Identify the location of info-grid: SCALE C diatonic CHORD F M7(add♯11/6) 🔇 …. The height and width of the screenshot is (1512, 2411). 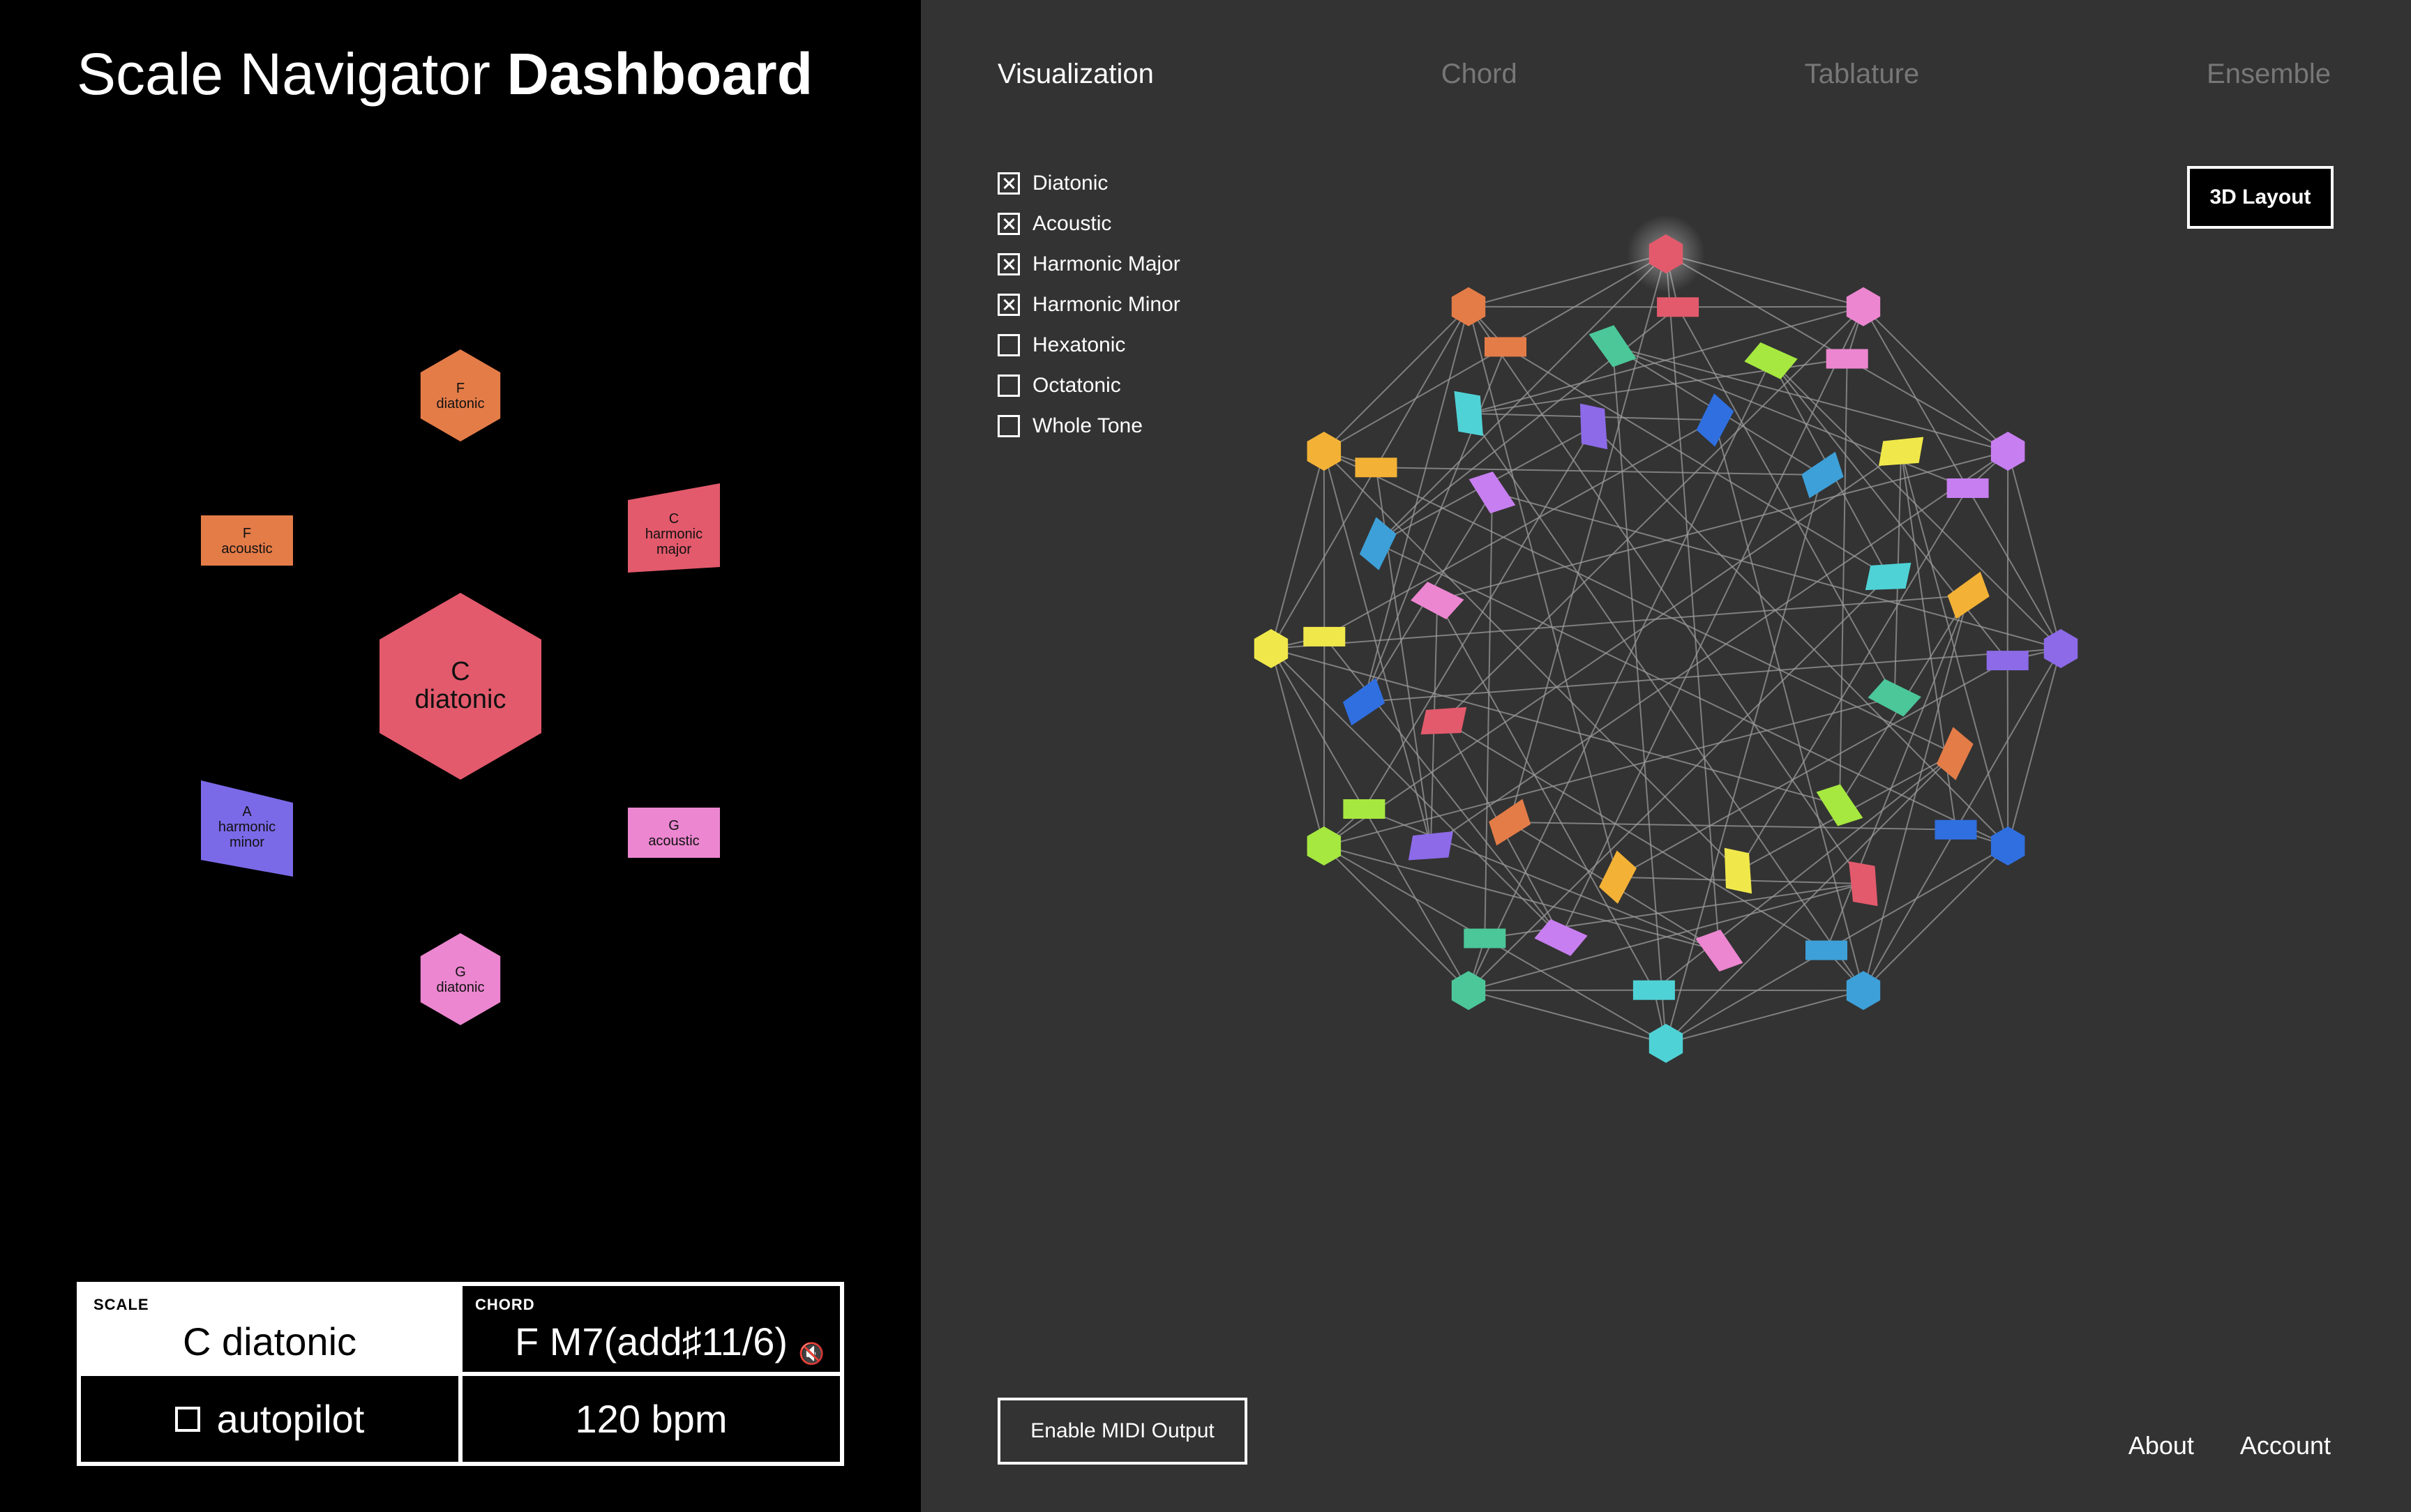
(460, 1374).